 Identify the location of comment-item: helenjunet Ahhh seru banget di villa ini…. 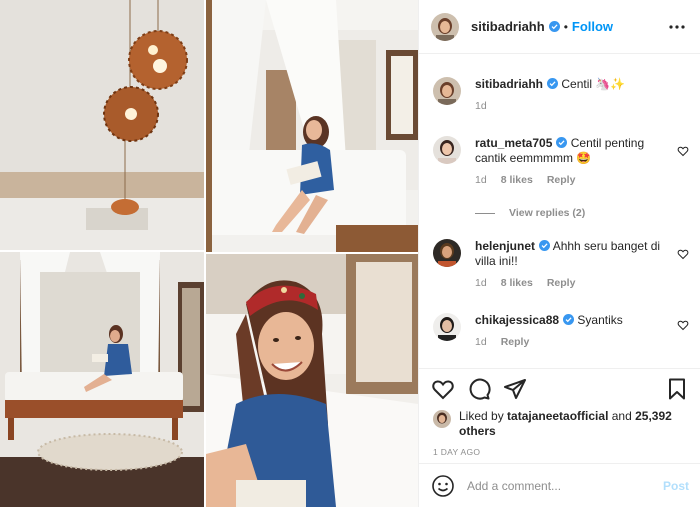
(562, 264).